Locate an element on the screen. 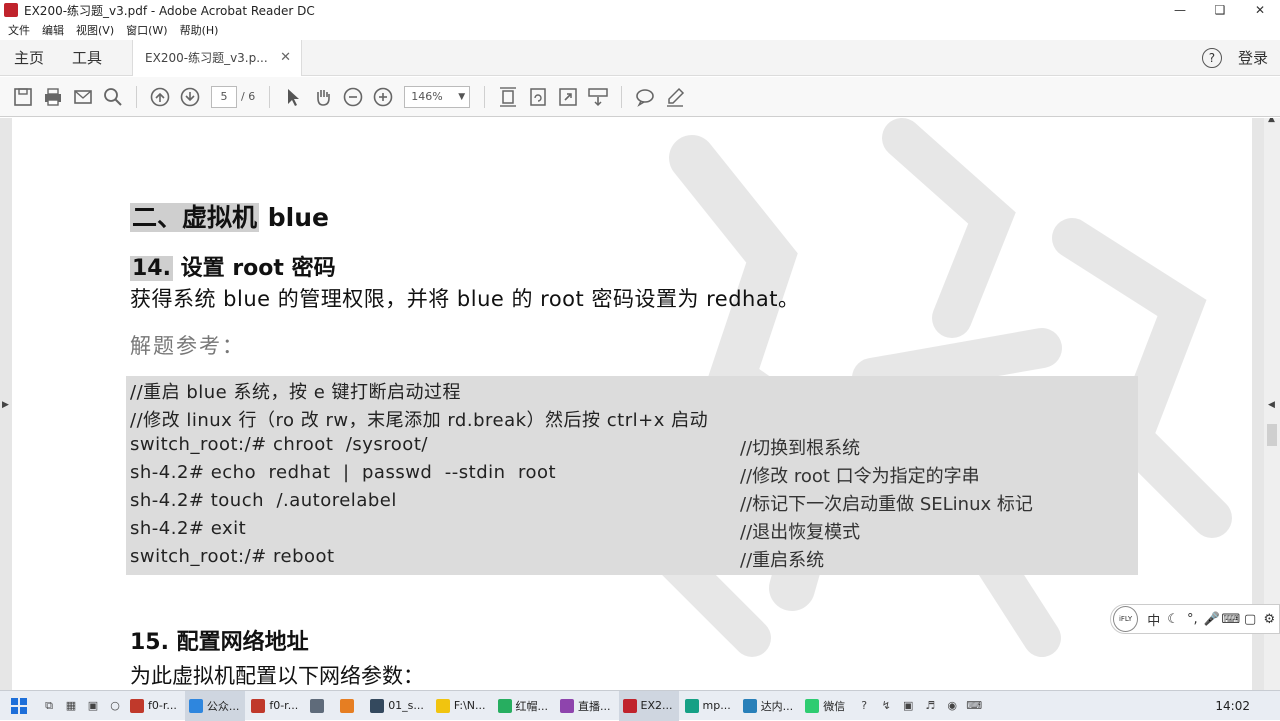 The width and height of the screenshot is (1280, 721). close-tab-icon: ✕ is located at coordinates (285, 57).